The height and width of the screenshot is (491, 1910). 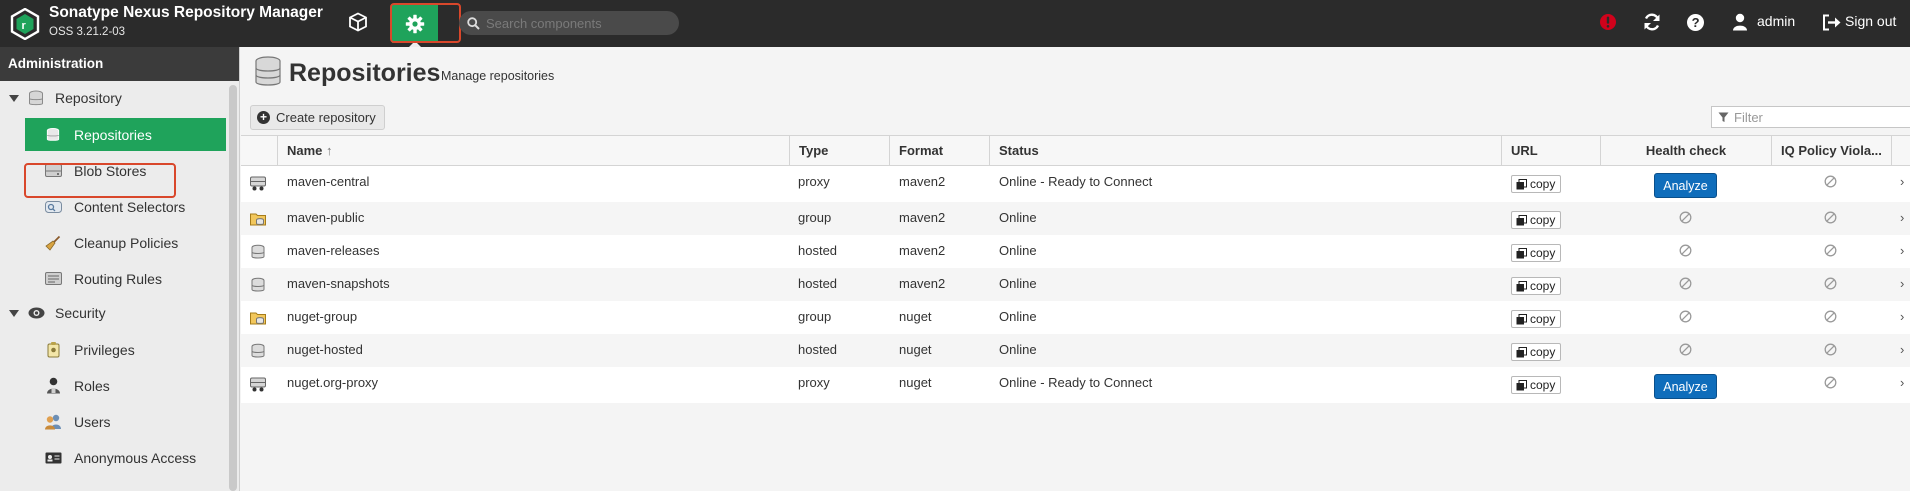 I want to click on filter-input, so click(x=1819, y=117).